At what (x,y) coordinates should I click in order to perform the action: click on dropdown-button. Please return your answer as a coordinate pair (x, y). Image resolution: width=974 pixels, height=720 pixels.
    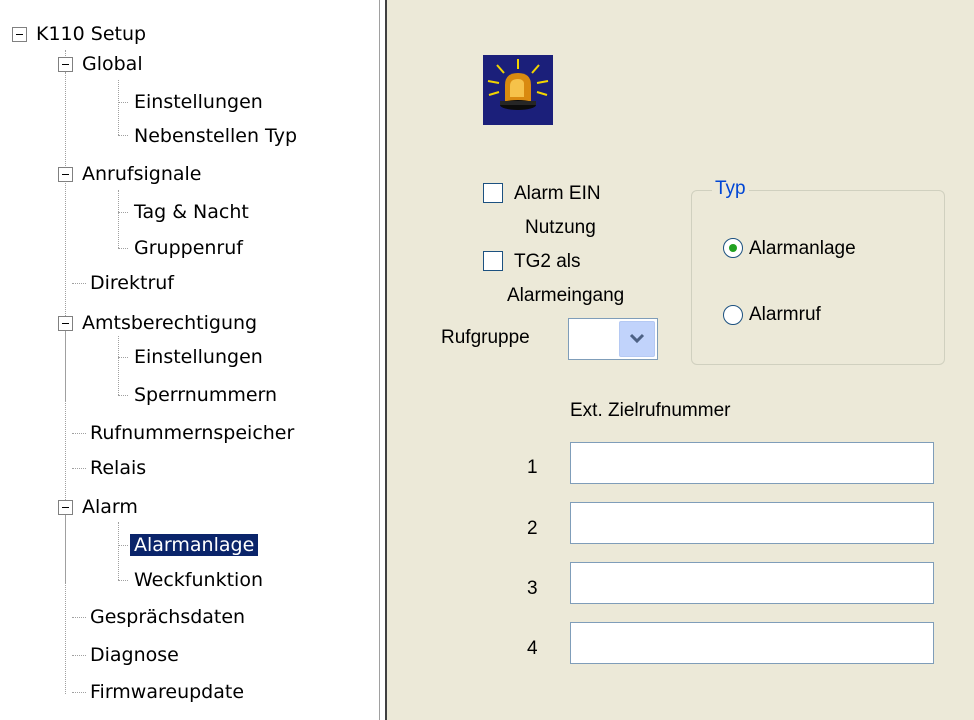
    Looking at the image, I should click on (637, 339).